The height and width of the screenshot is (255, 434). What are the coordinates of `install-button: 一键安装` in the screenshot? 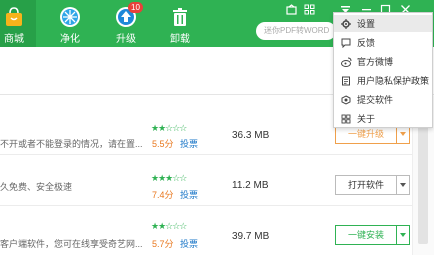 It's located at (373, 235).